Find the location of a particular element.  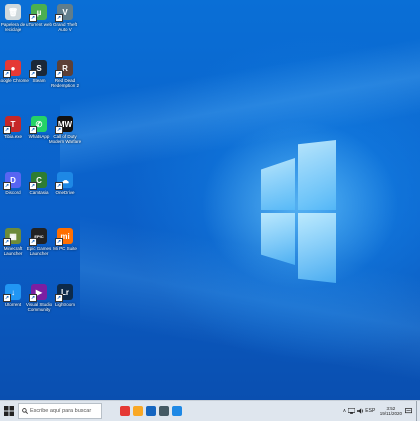

windows-logo-wallpaper is located at coordinates (298, 211).